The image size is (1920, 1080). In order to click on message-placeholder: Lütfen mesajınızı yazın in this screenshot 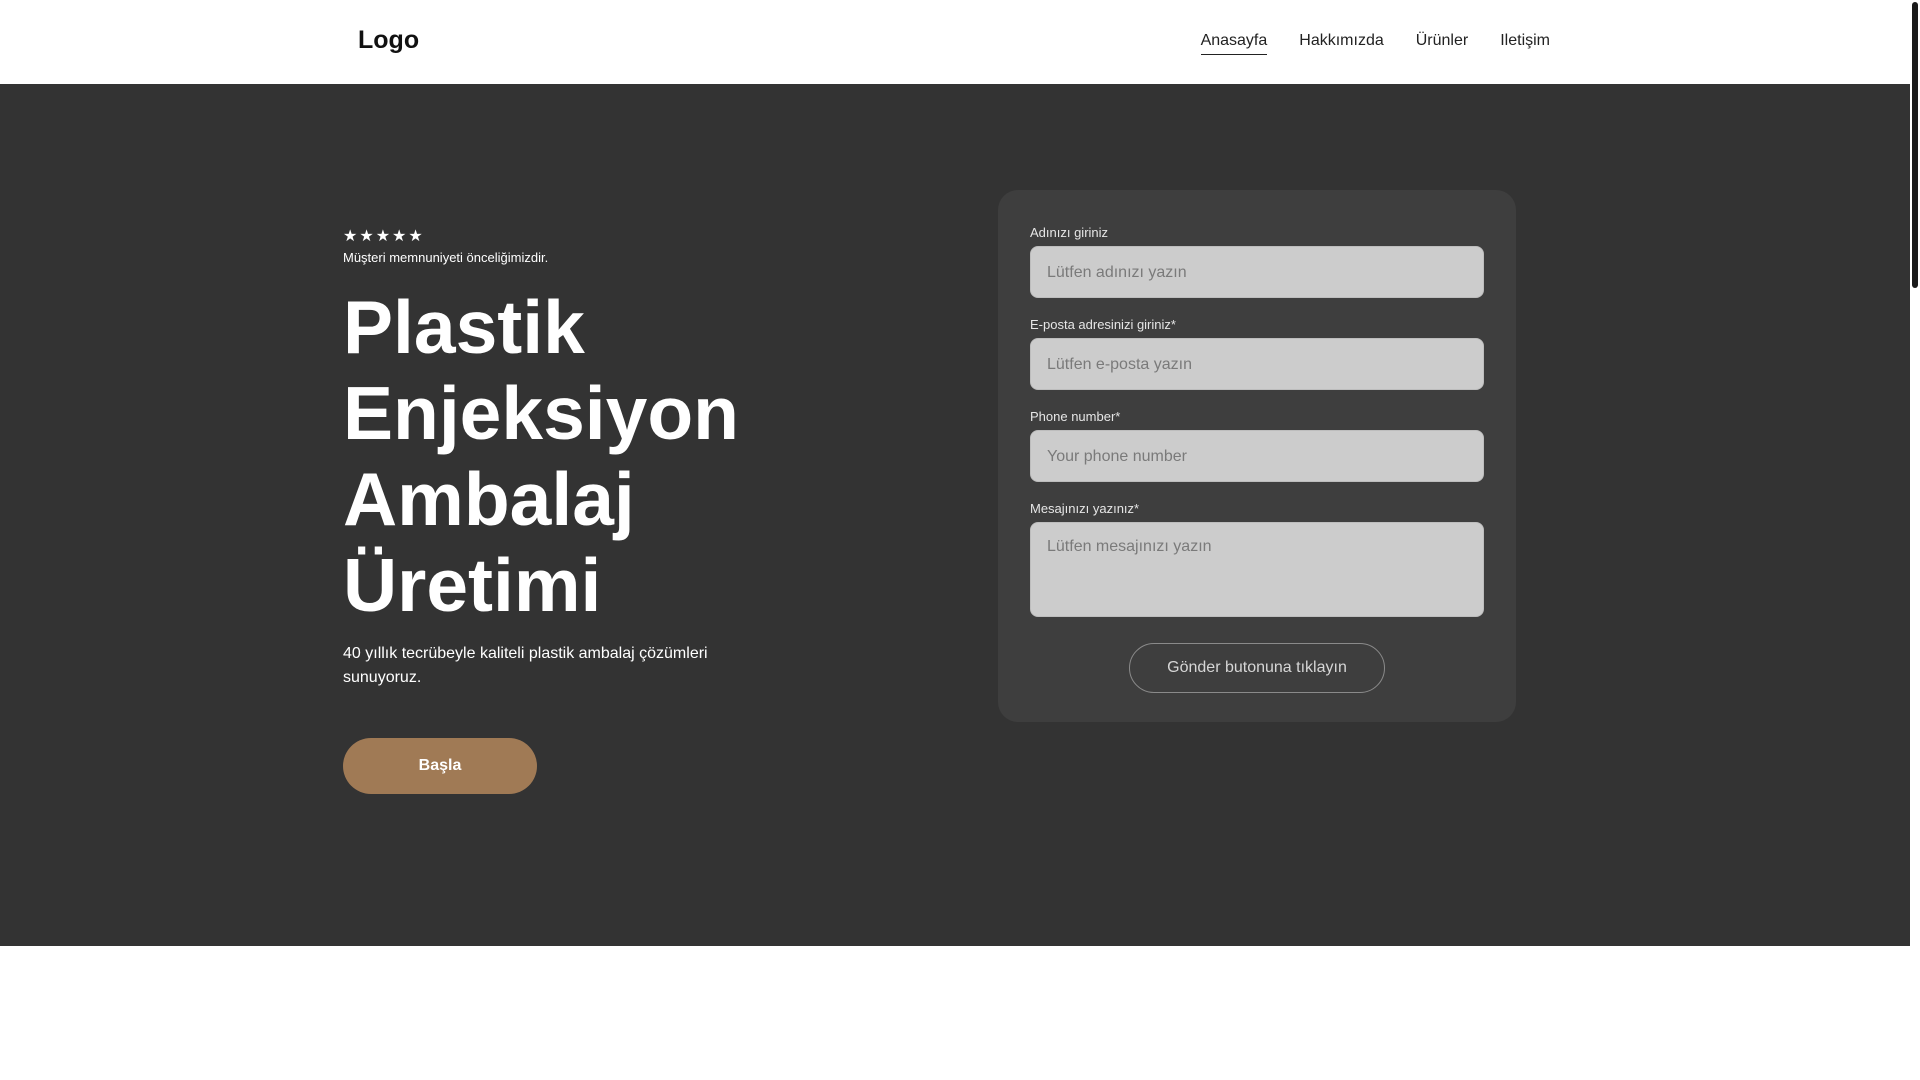, I will do `click(1129, 546)`.